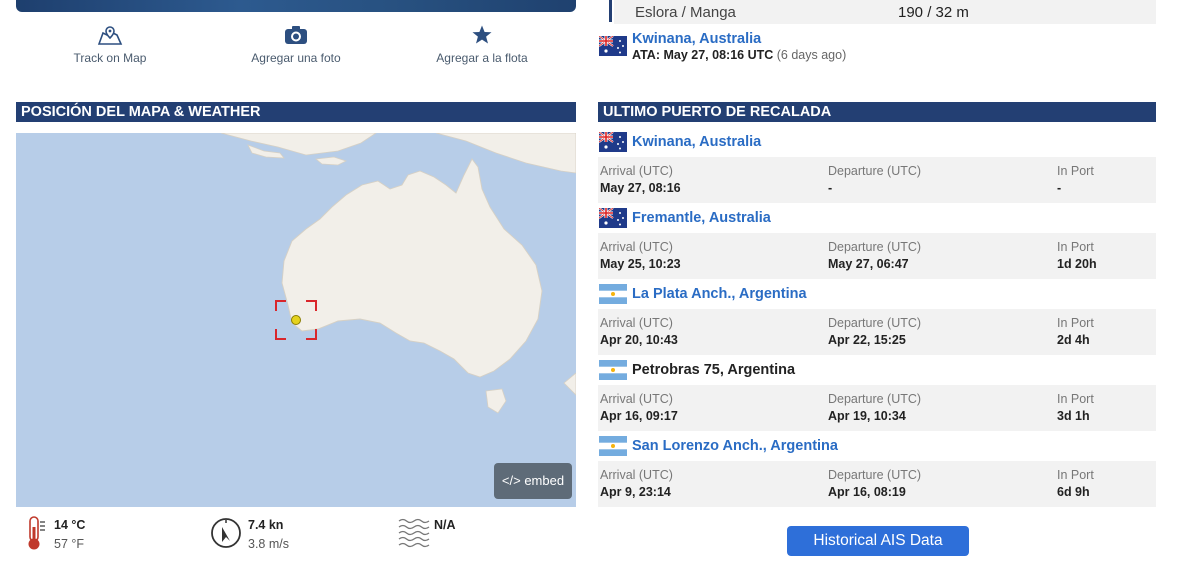 The width and height of the screenshot is (1200, 585). I want to click on port-name: Fremantle, Australia, so click(701, 218).